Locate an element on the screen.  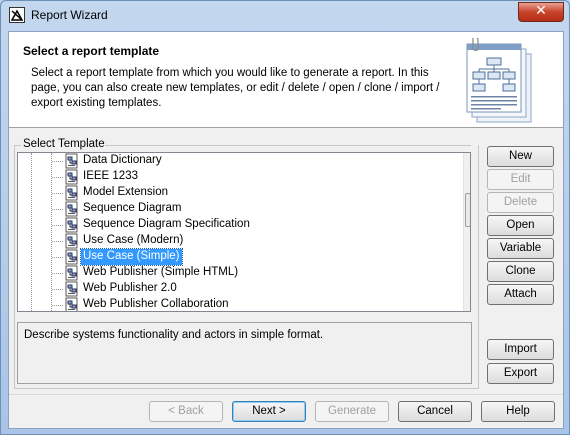
template-tree-item-label: Web Publisher (Simple HTML) is located at coordinates (161, 272).